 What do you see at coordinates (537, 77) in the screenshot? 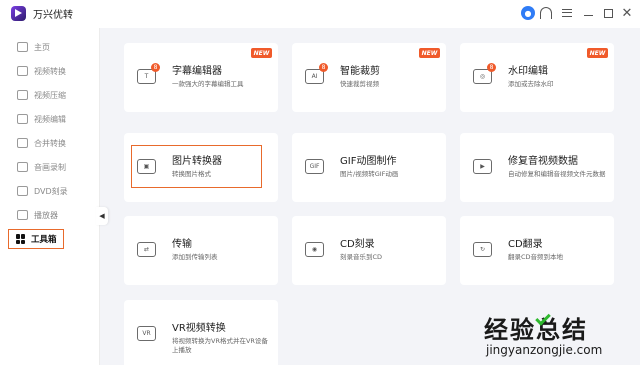
I see `tool-card-watermark-editor: ◎ 8 NEW 水印编辑 添加或去除水印` at bounding box center [537, 77].